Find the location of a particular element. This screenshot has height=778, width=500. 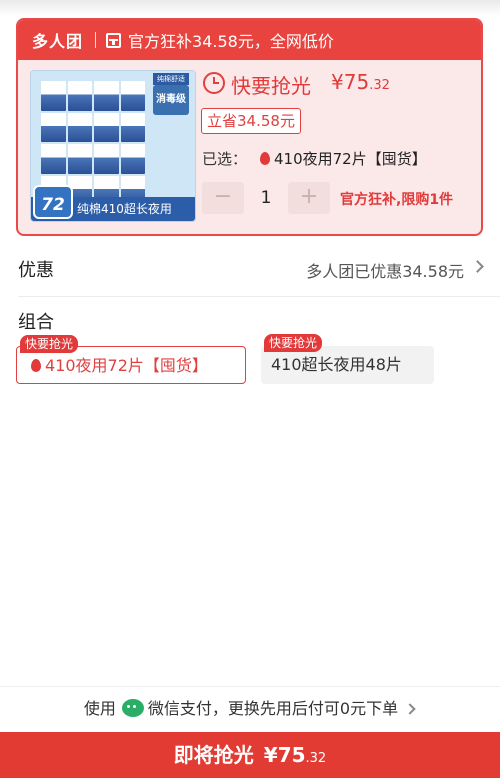

payment-description: 微信支付，更换先用后付可0元下单 is located at coordinates (273, 708).